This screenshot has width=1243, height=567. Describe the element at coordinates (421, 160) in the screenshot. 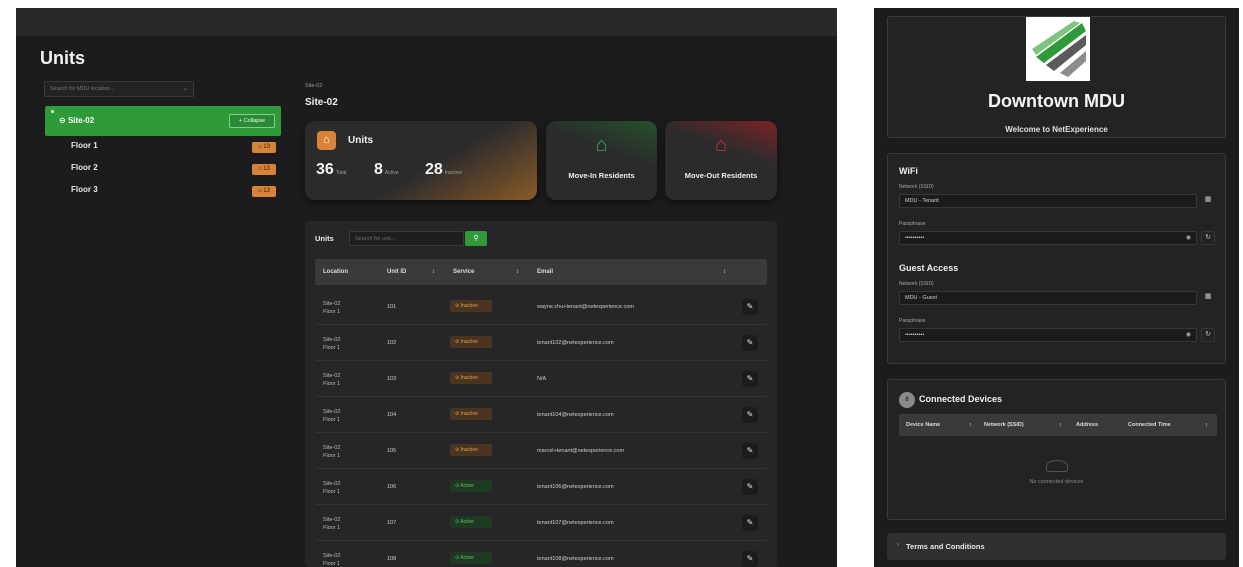

I see `units-summary-card: ⌂ Units 36 Total 8 Active 28 Inactive` at that location.